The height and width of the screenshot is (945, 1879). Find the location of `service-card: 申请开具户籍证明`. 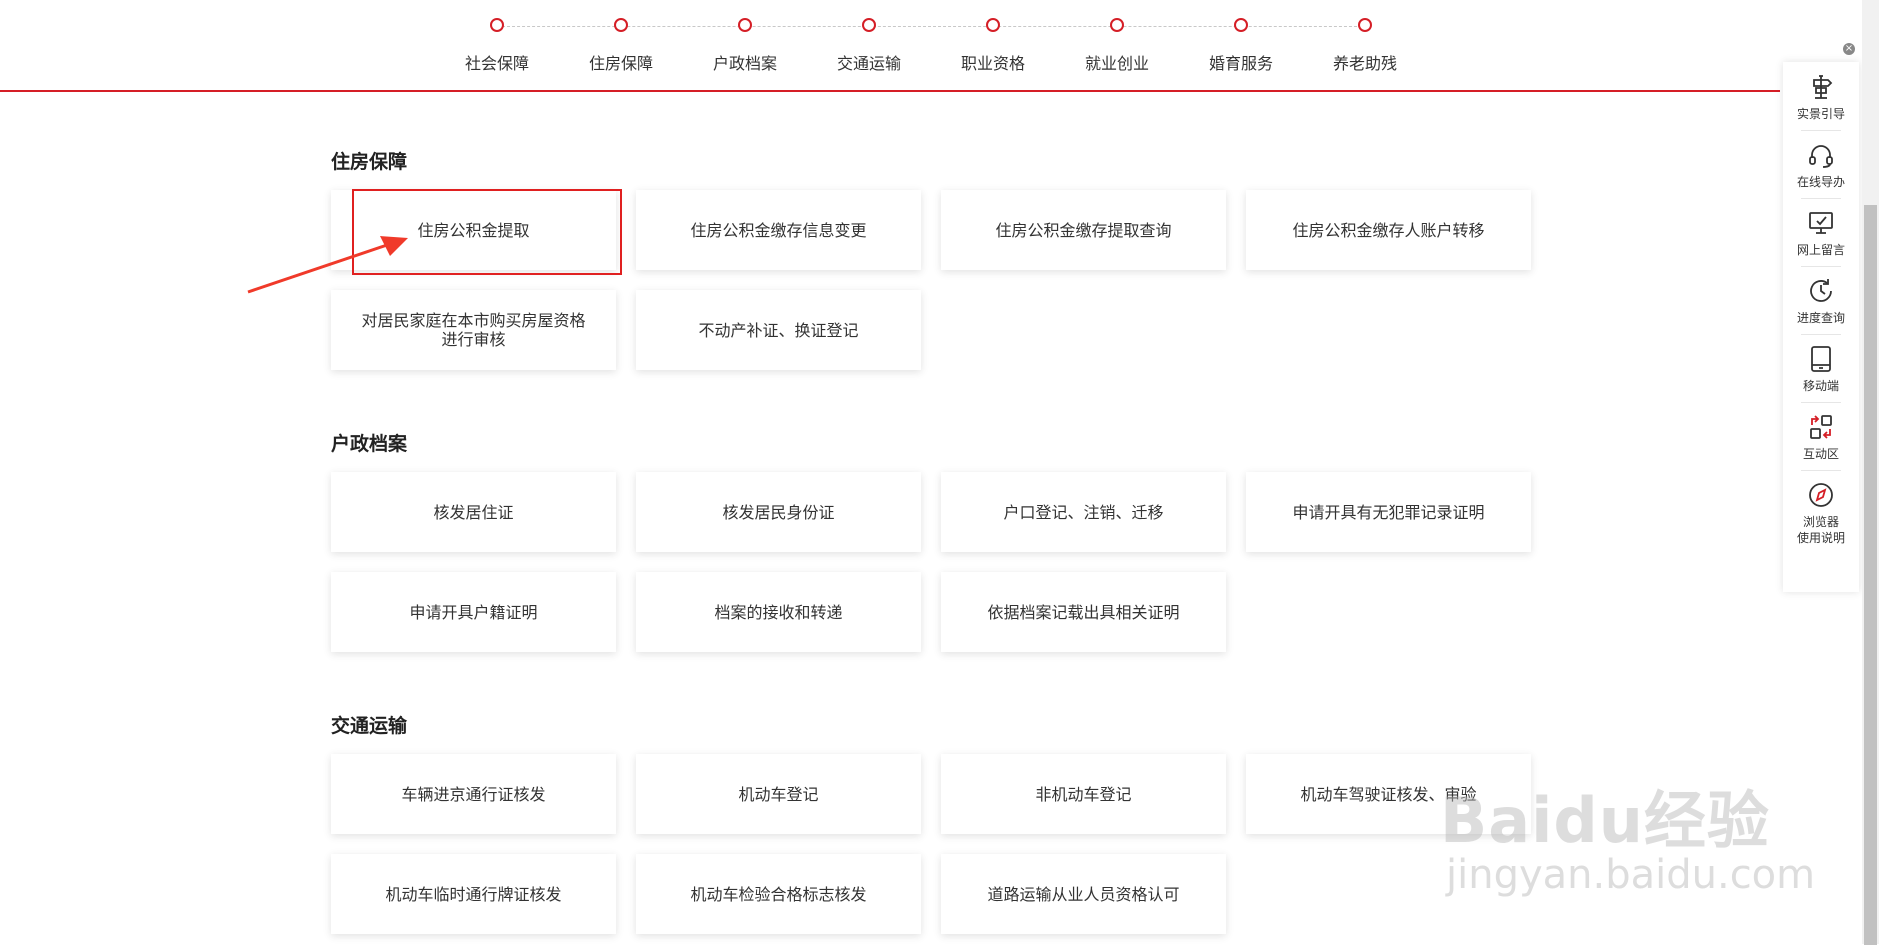

service-card: 申请开具户籍证明 is located at coordinates (473, 612).